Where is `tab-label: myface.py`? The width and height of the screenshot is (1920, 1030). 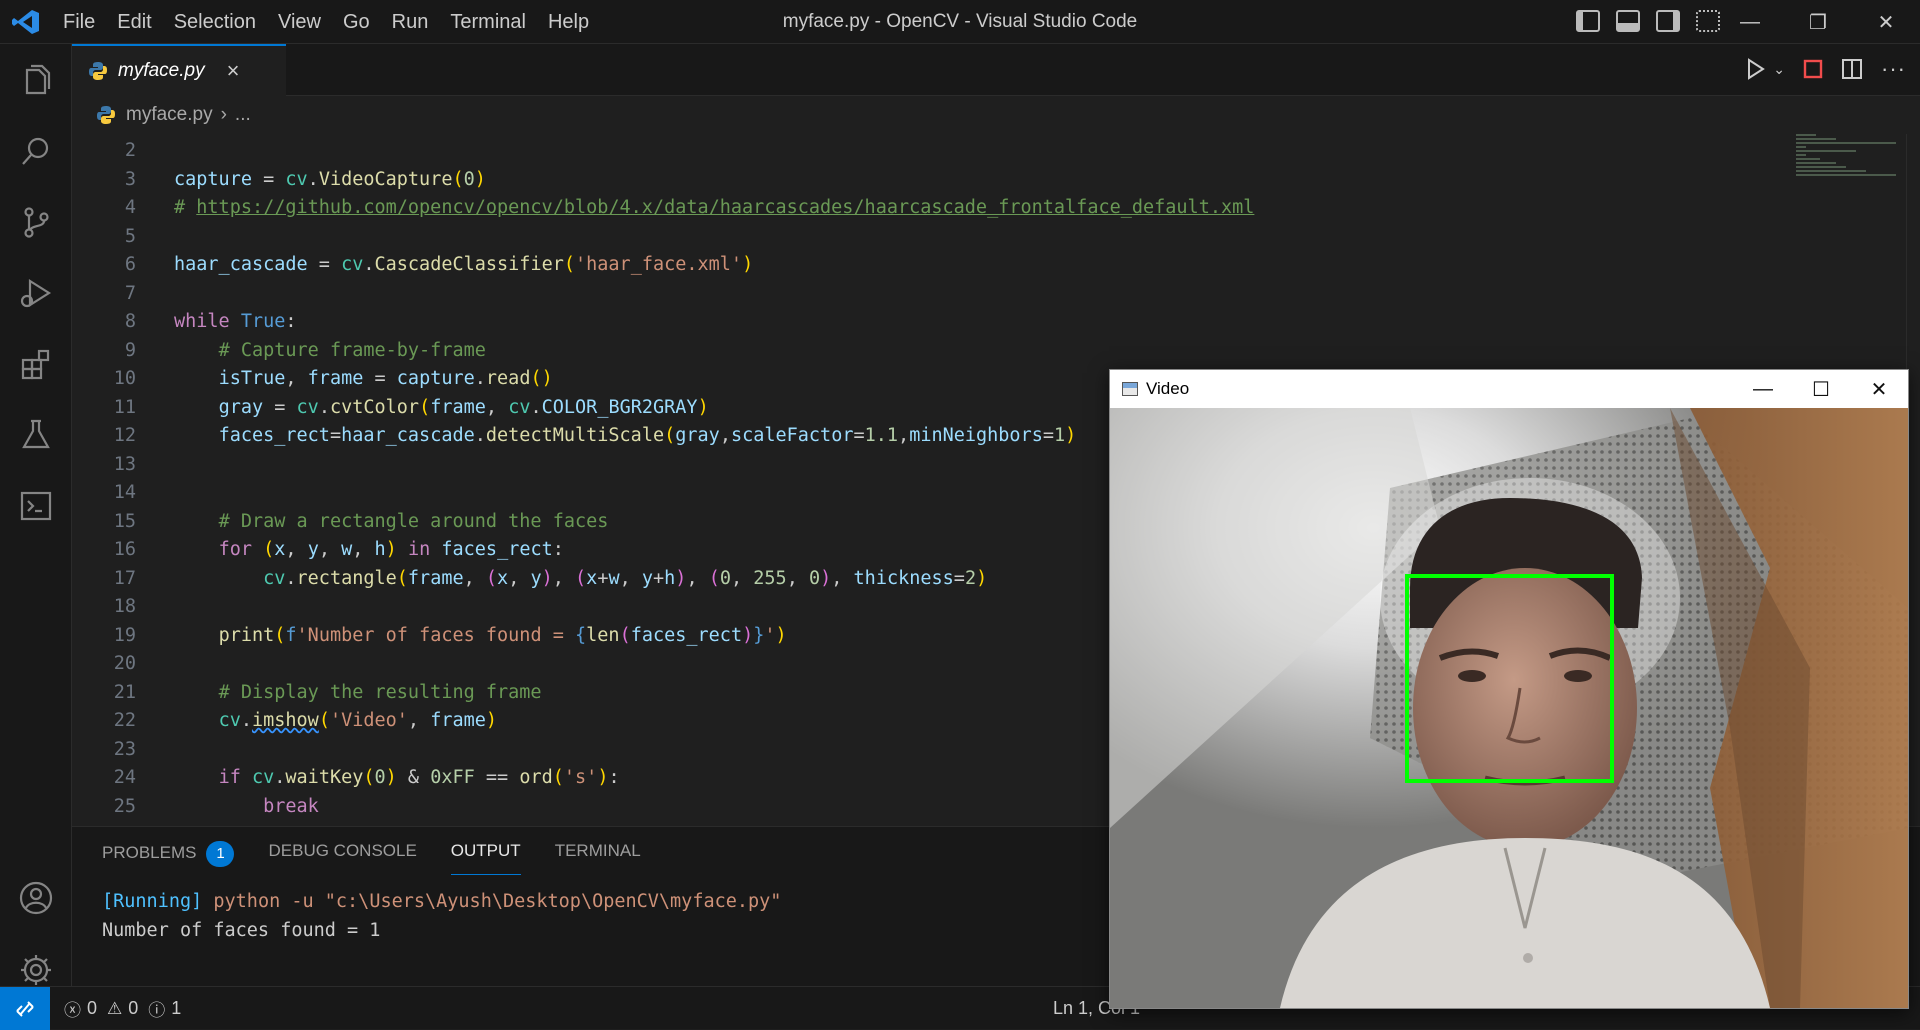
tab-label: myface.py is located at coordinates (161, 70).